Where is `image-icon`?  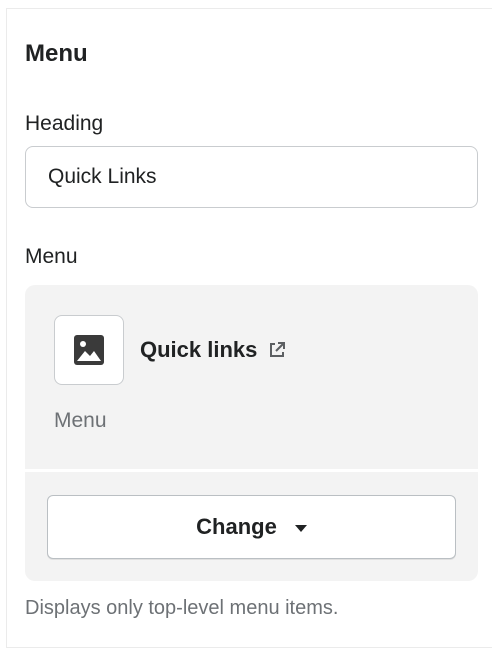 image-icon is located at coordinates (89, 350).